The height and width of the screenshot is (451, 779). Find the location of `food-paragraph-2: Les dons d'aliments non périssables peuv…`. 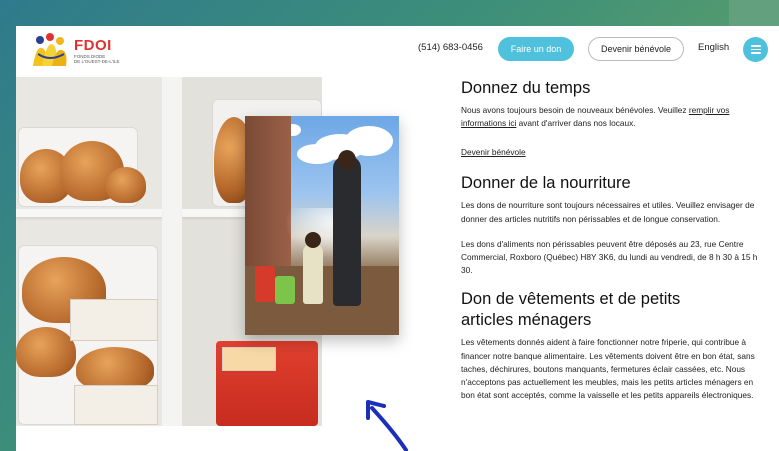

food-paragraph-2: Les dons d'aliments non périssables peuv… is located at coordinates (609, 257).